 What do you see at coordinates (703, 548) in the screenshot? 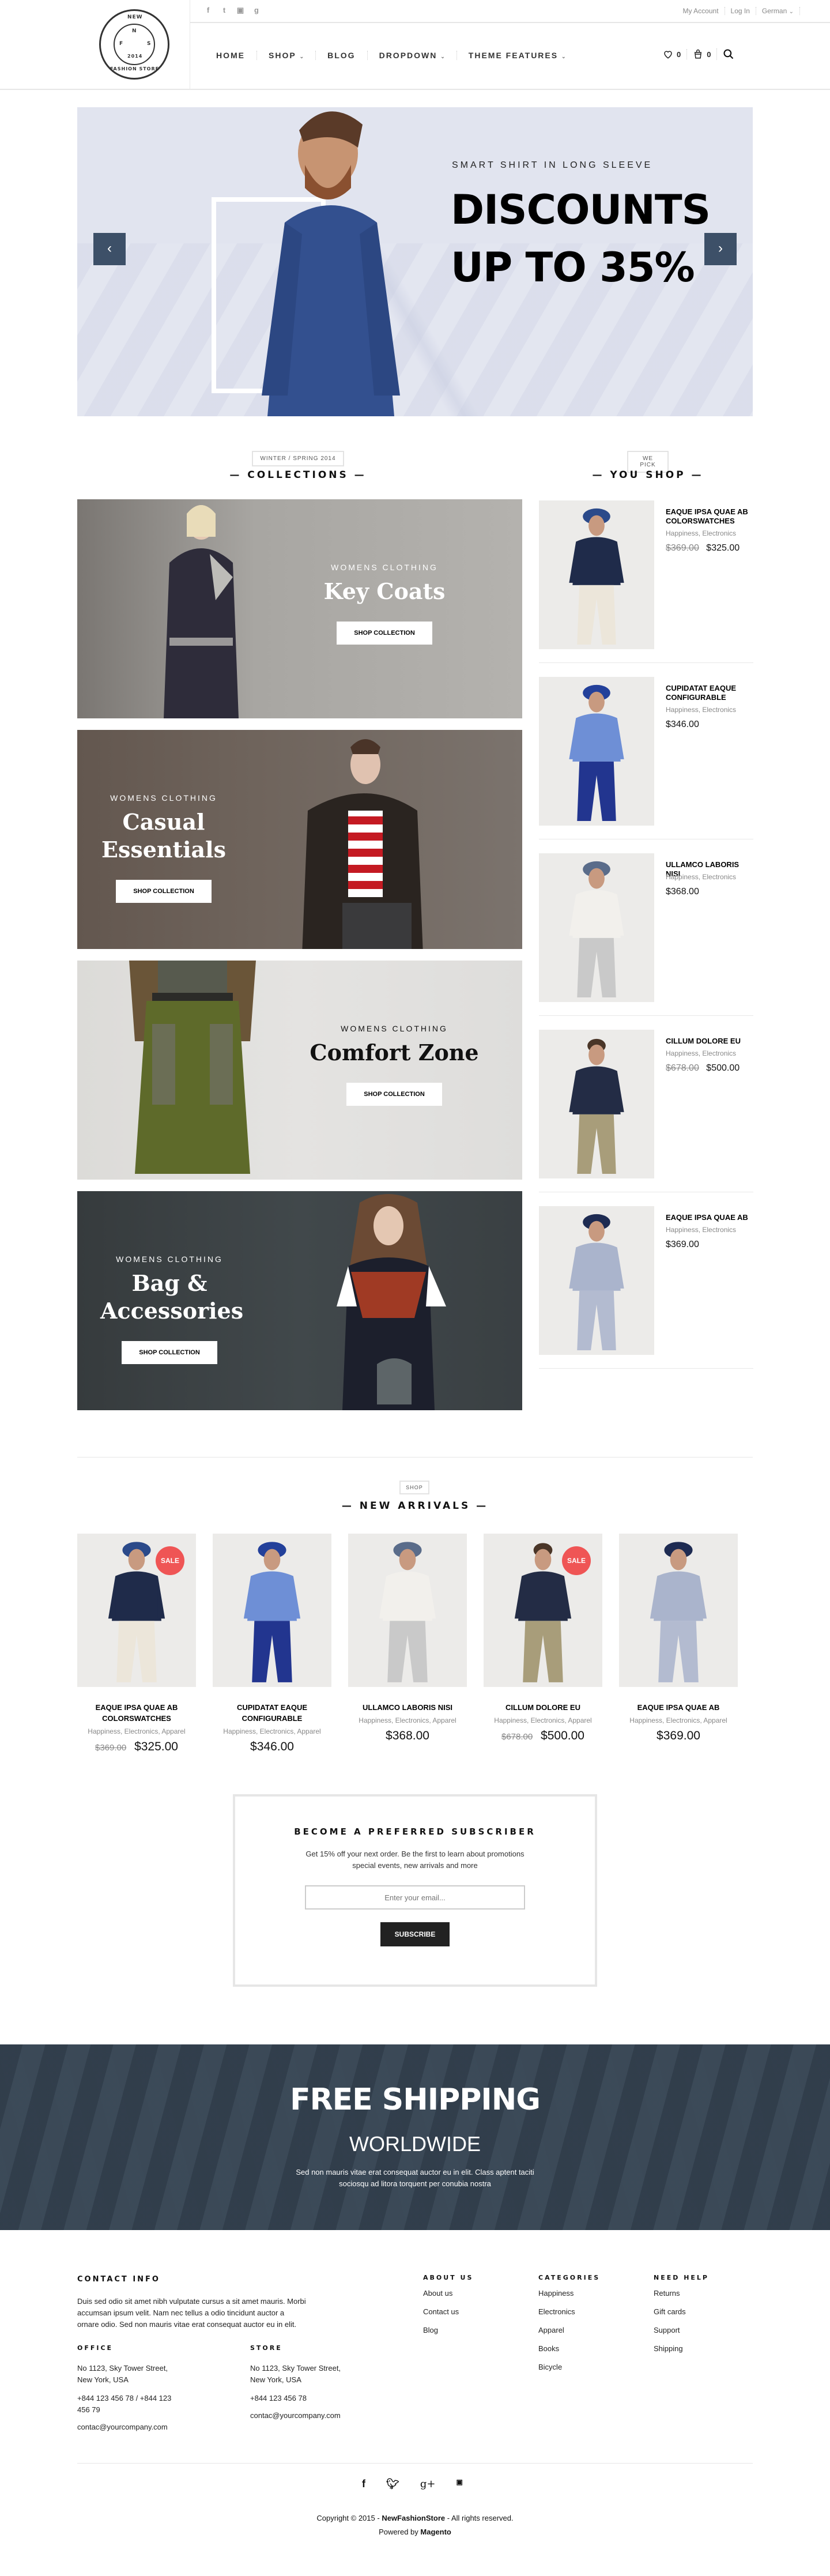
I see `product-price-block: $369.00 $325.00` at bounding box center [703, 548].